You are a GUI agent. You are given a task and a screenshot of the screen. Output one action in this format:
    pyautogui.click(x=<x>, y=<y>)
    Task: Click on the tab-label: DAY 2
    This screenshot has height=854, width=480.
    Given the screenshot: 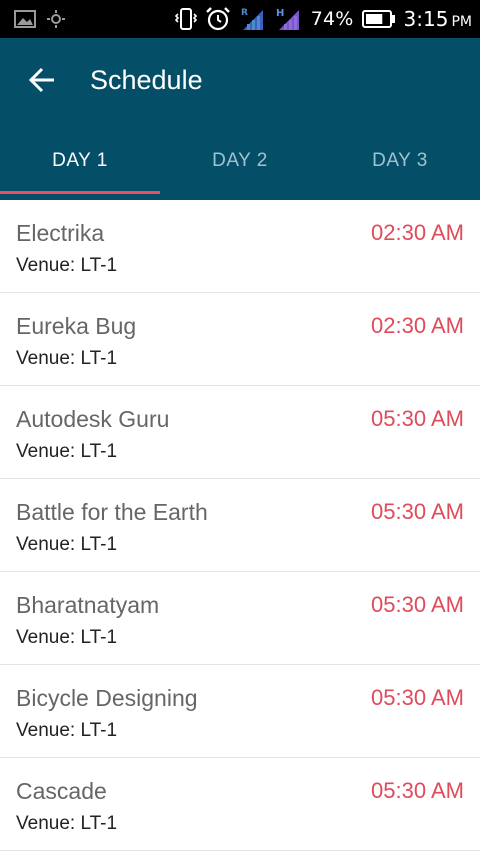 What is the action you would take?
    pyautogui.click(x=240, y=160)
    